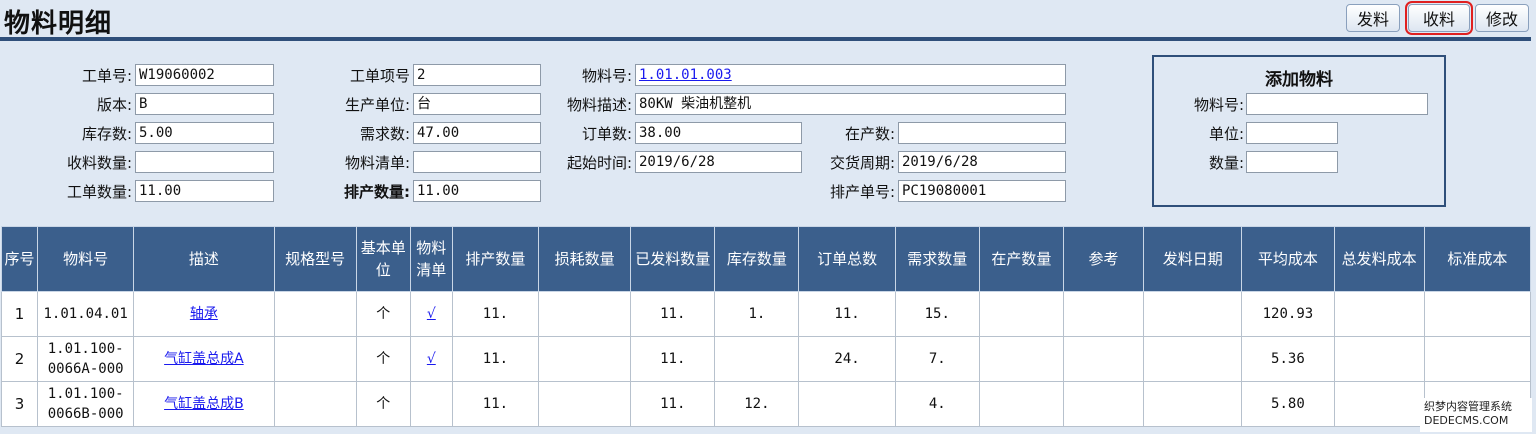 The image size is (1536, 434). What do you see at coordinates (937, 259) in the screenshot?
I see `col-header: 需求数量` at bounding box center [937, 259].